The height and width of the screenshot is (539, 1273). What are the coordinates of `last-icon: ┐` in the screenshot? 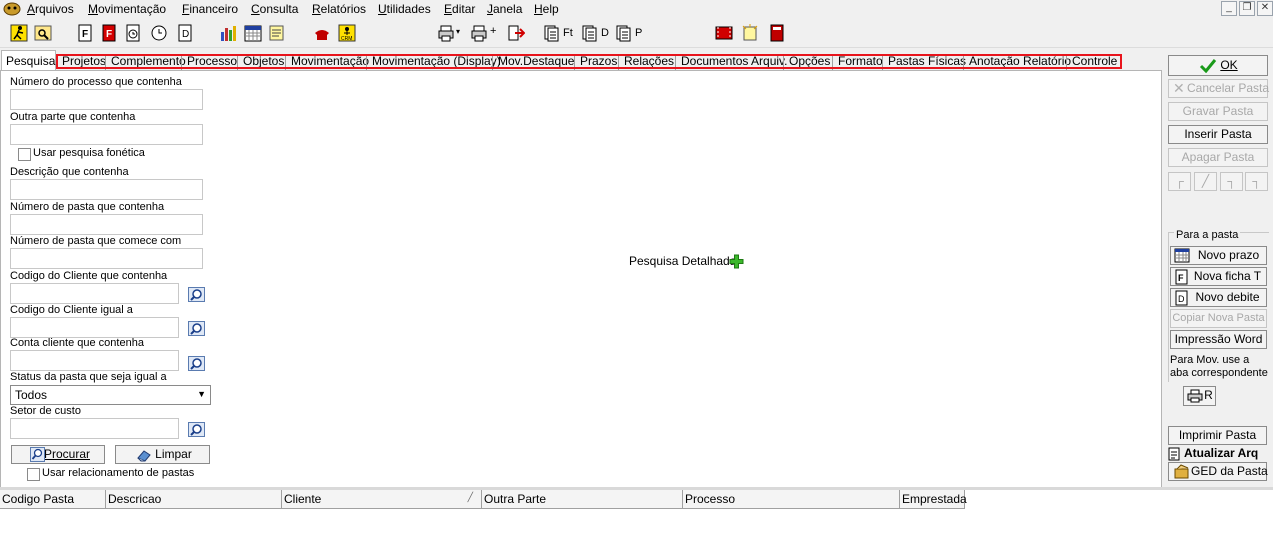 It's located at (1256, 181).